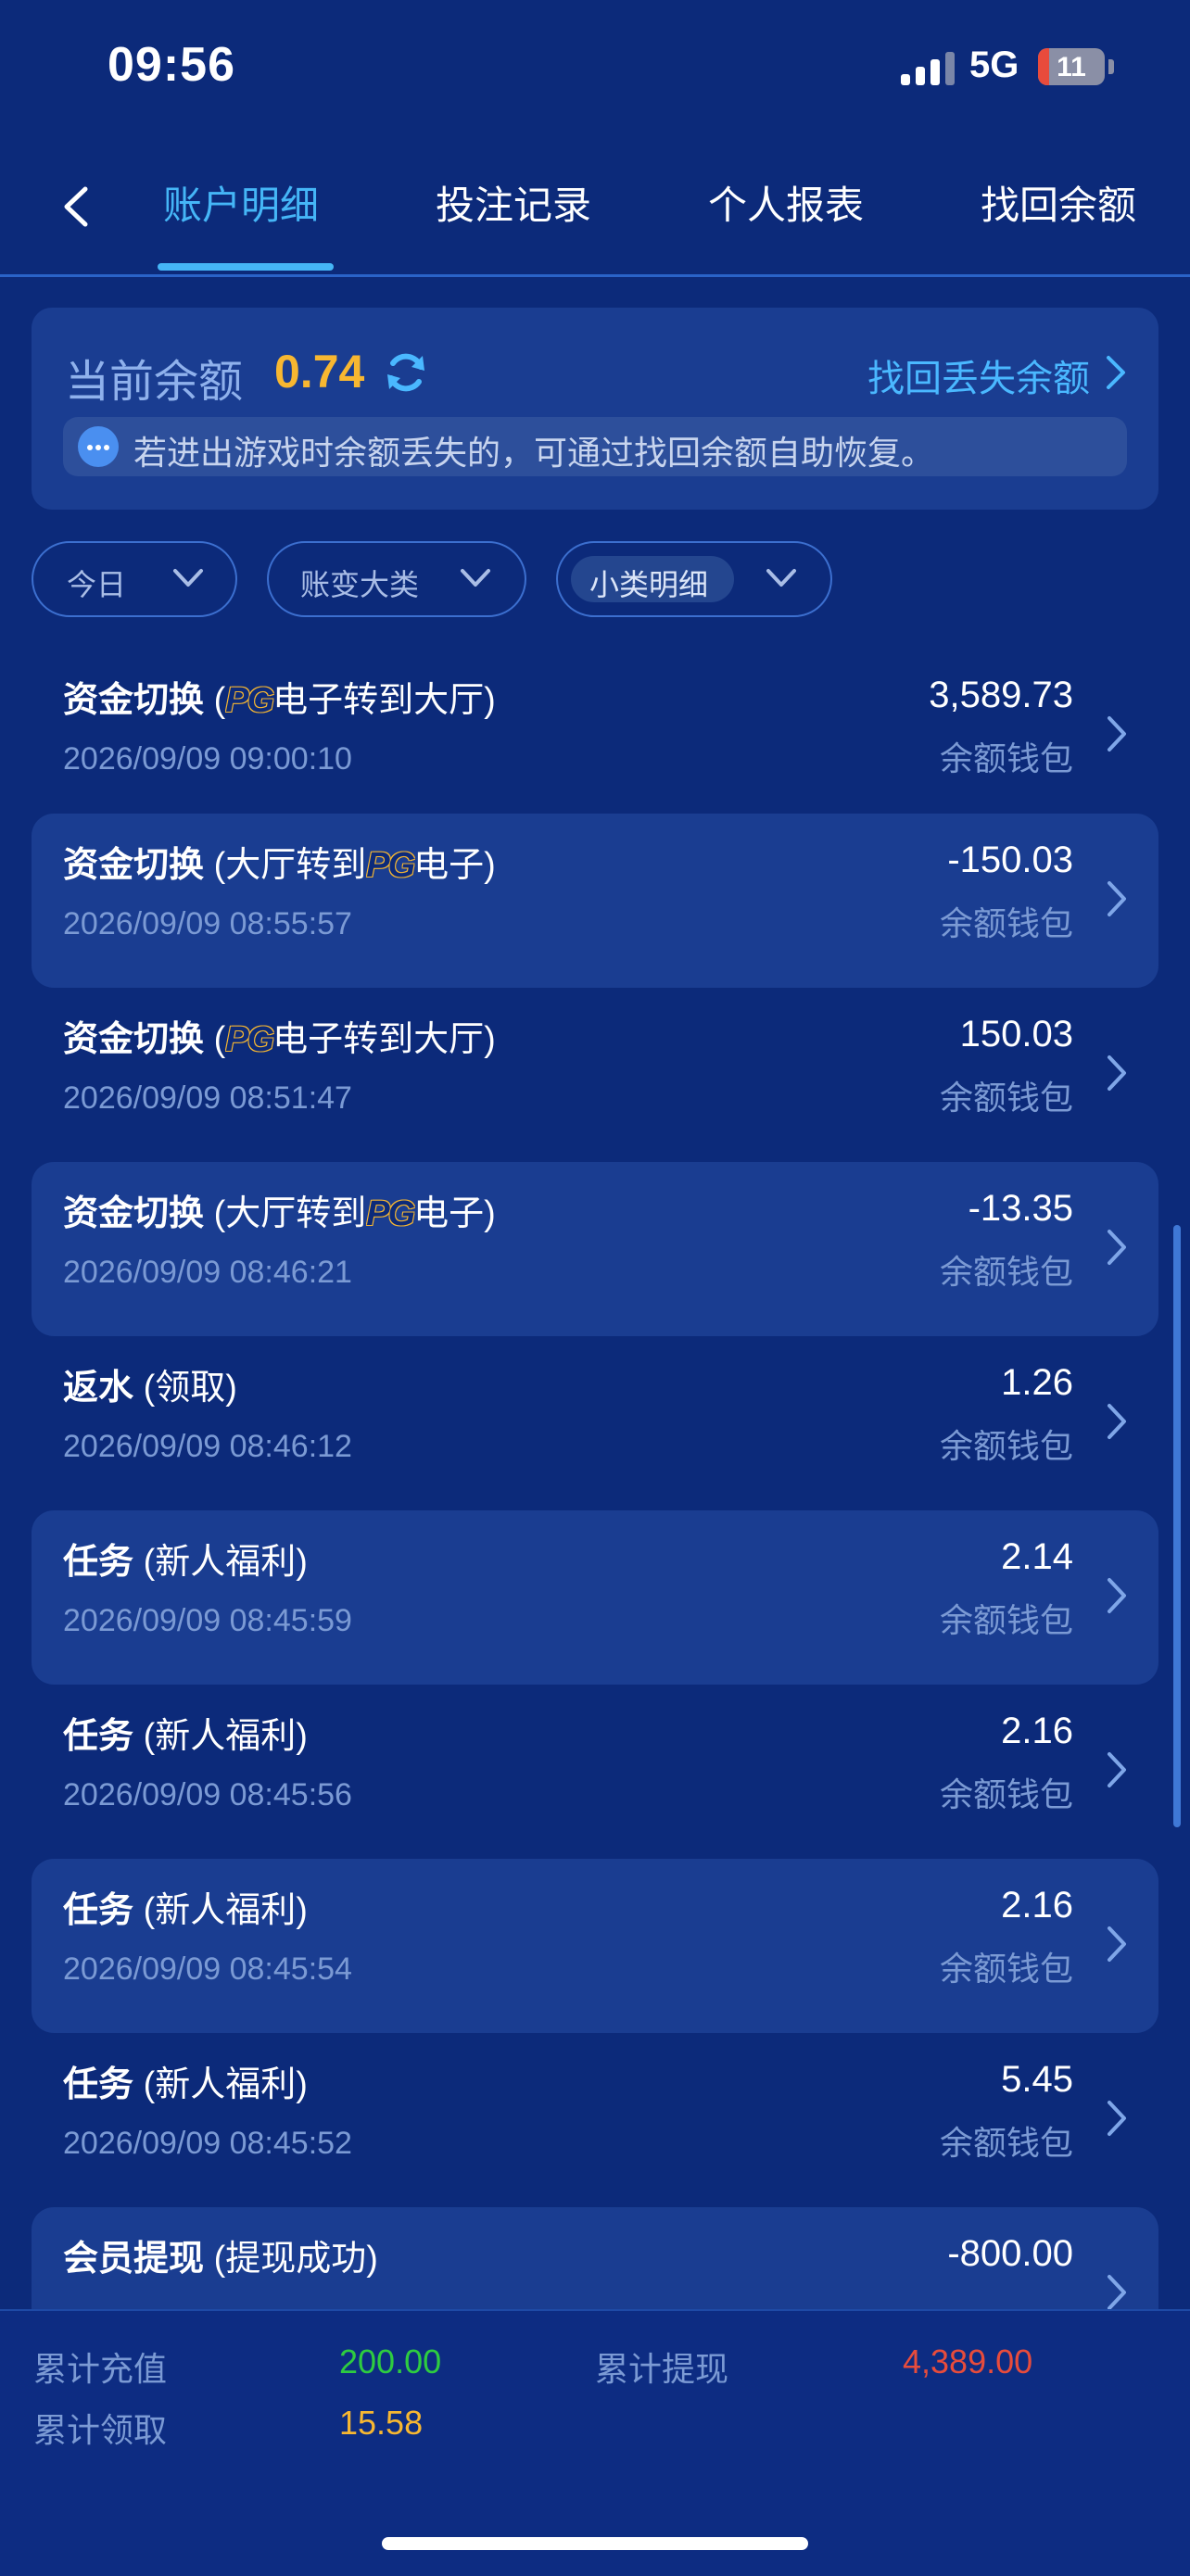 The height and width of the screenshot is (2576, 1190). What do you see at coordinates (1010, 860) in the screenshot?
I see `record-amount: -150.03` at bounding box center [1010, 860].